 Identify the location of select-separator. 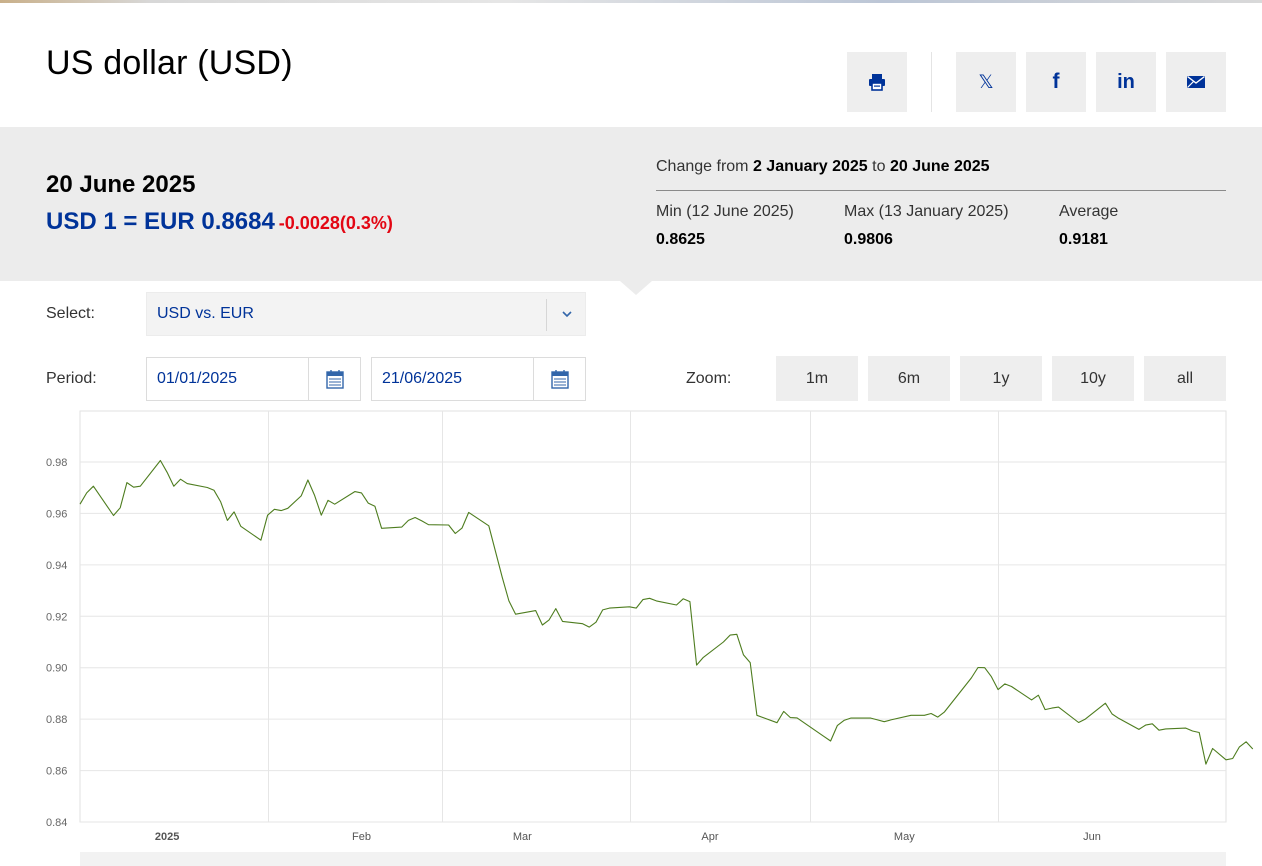
(546, 315).